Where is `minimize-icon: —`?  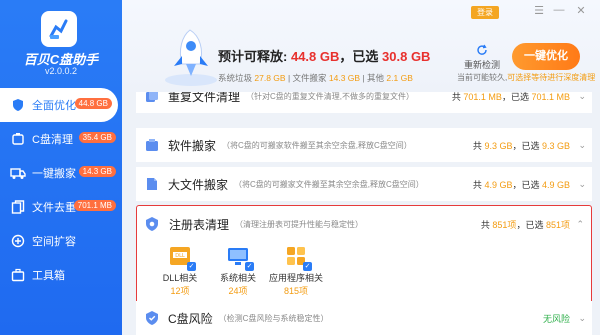
minimize-icon: — is located at coordinates (559, 10).